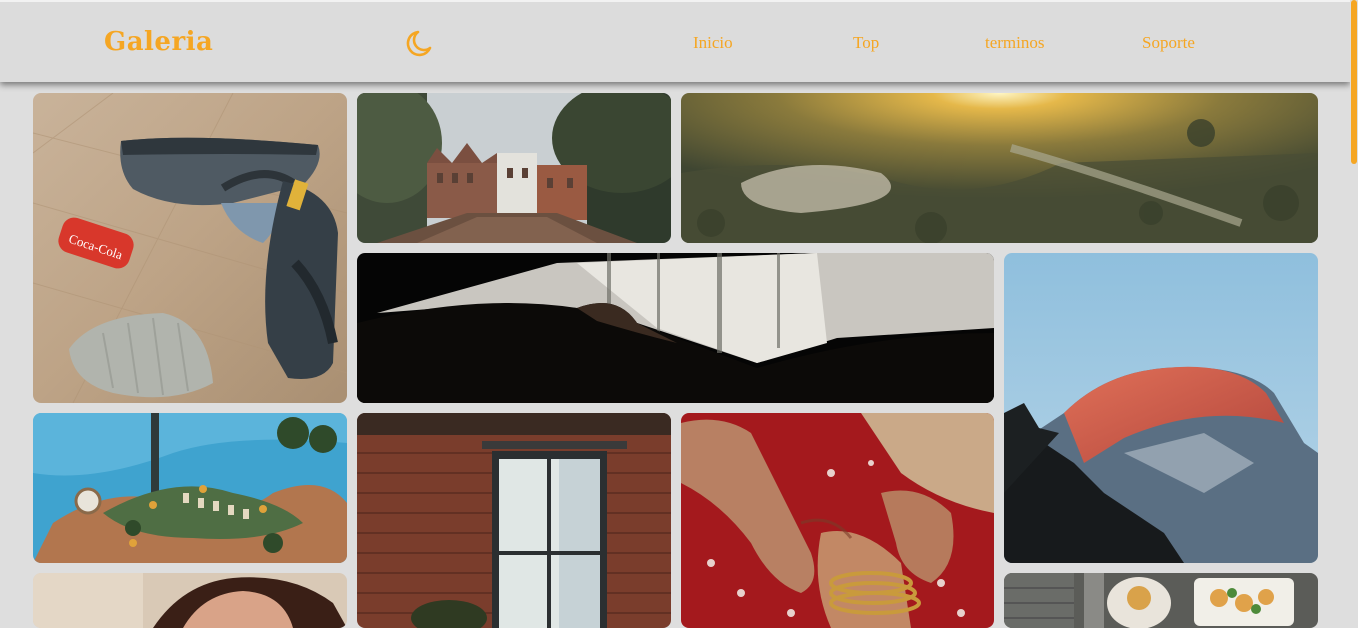 This screenshot has height=628, width=1358. Describe the element at coordinates (1161, 408) in the screenshot. I see `gallery-photo-mountain` at that location.